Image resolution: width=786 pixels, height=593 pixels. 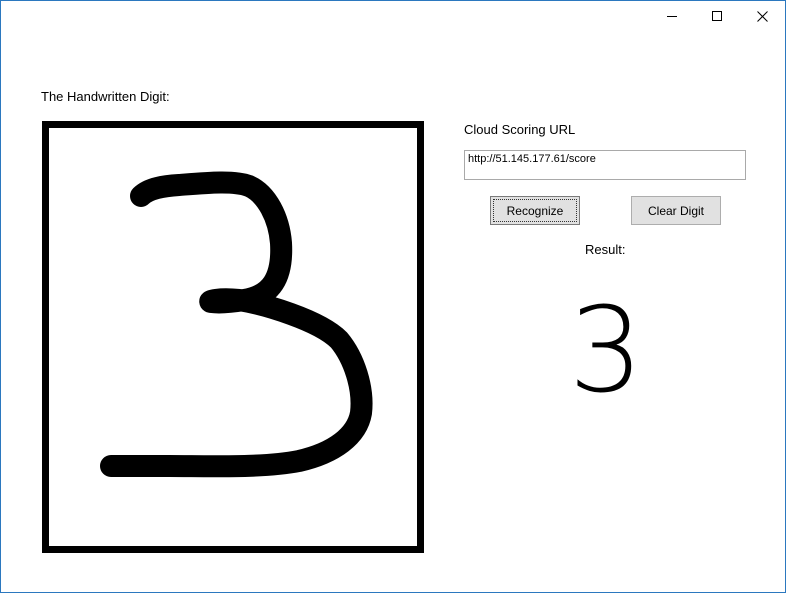 I want to click on minimize-button, so click(x=672, y=16).